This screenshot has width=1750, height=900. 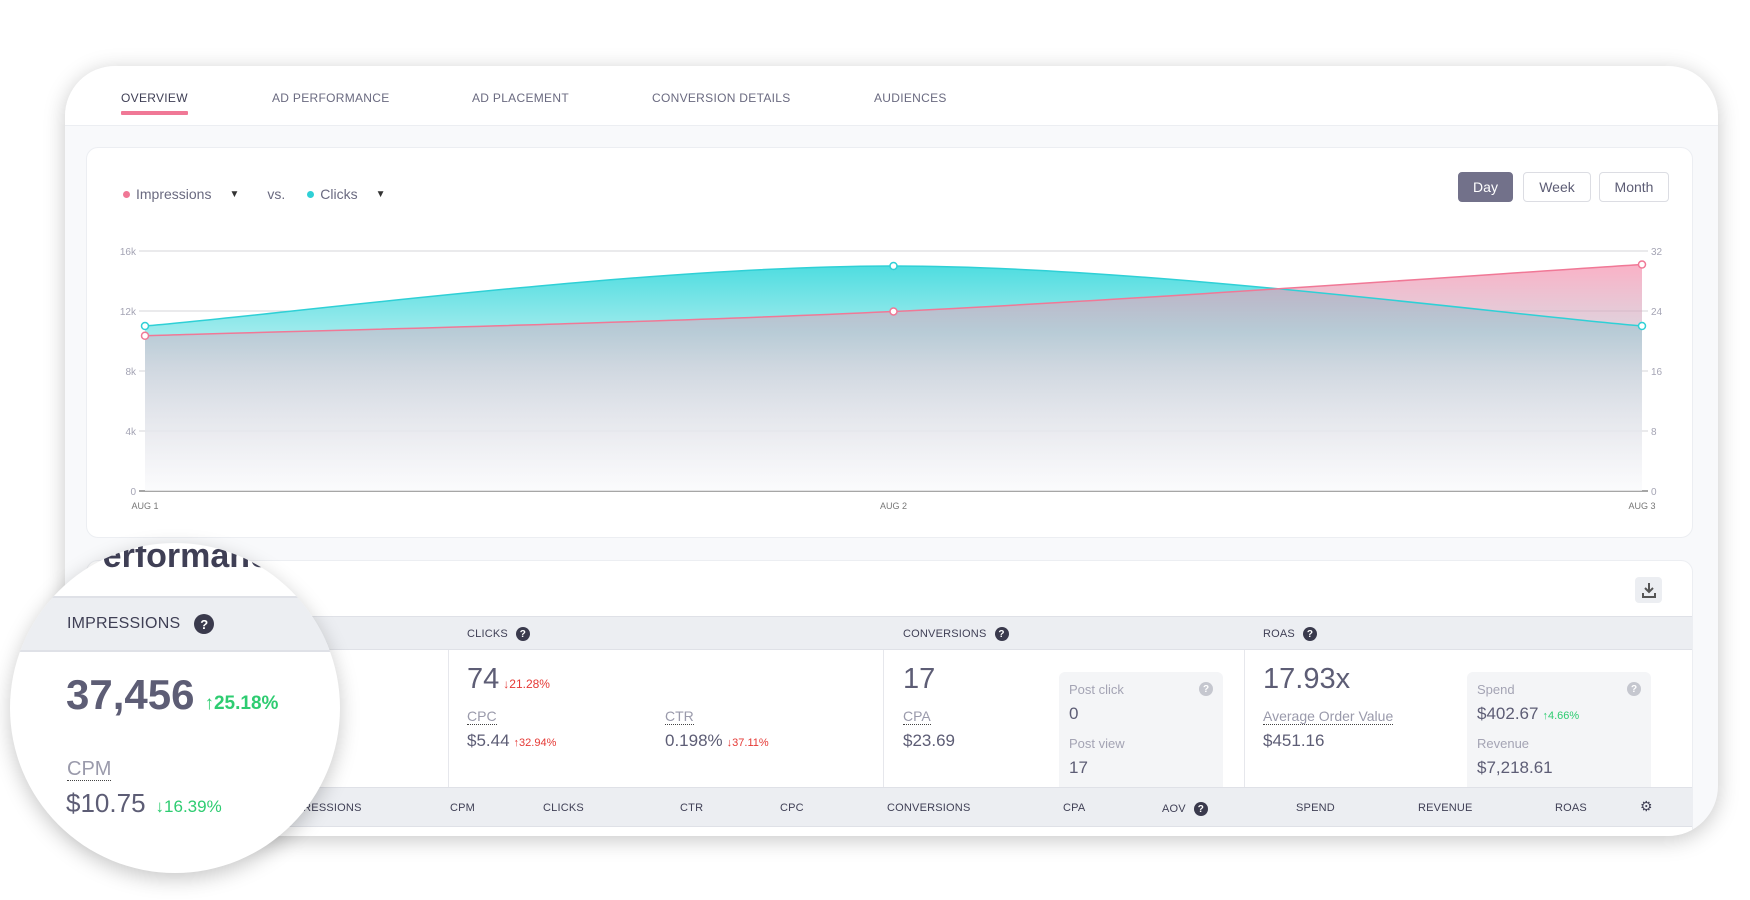 I want to click on impressions-header-inner: IMPRESSIONS?, so click(x=141, y=624).